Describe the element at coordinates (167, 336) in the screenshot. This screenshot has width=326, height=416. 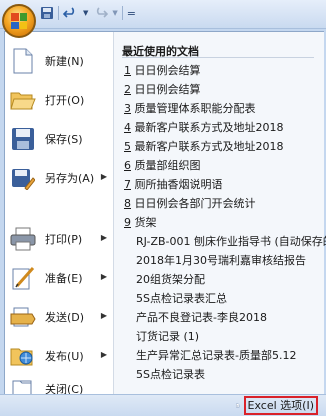
I see `recent-document-name: 订货记录 (1)` at that location.